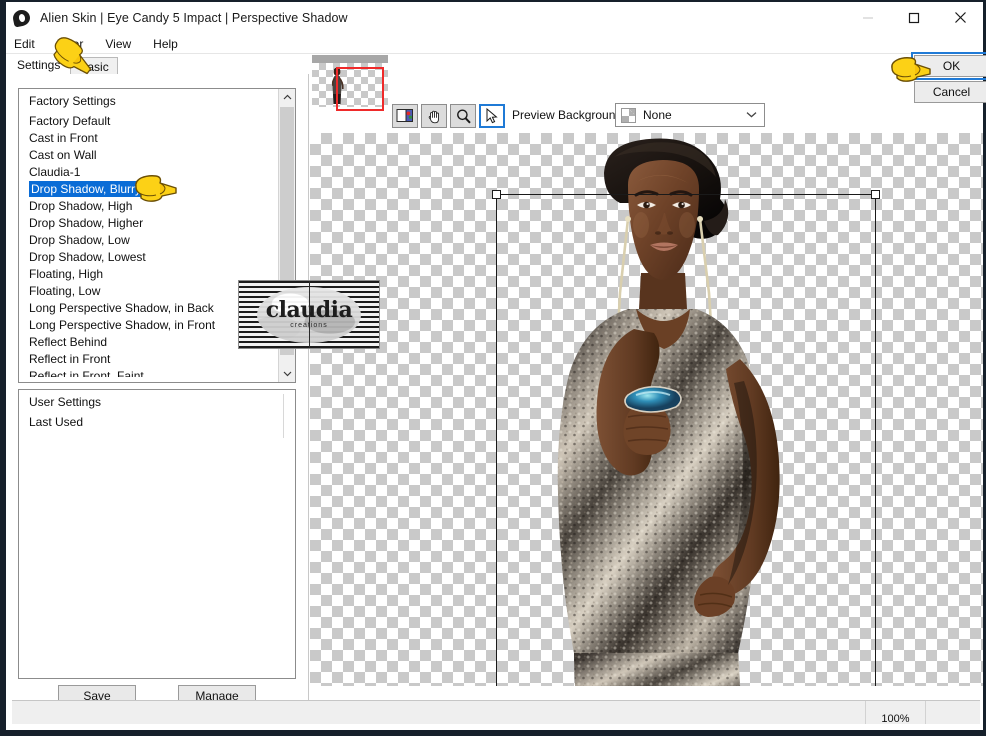 This screenshot has width=986, height=736. I want to click on selection-handle-top-left, so click(496, 194).